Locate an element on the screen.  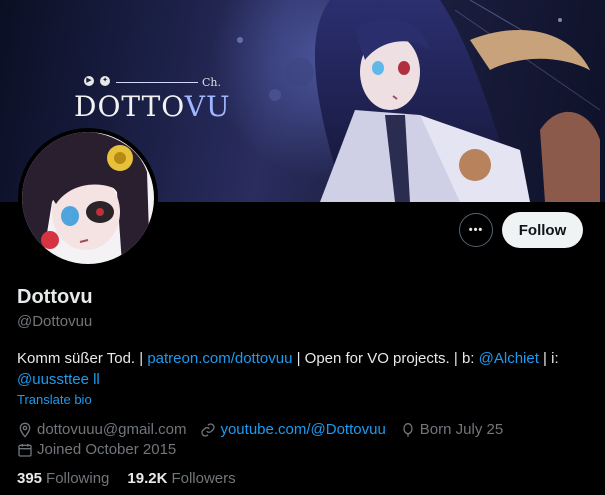
bio-text: | i: is located at coordinates (548, 358).